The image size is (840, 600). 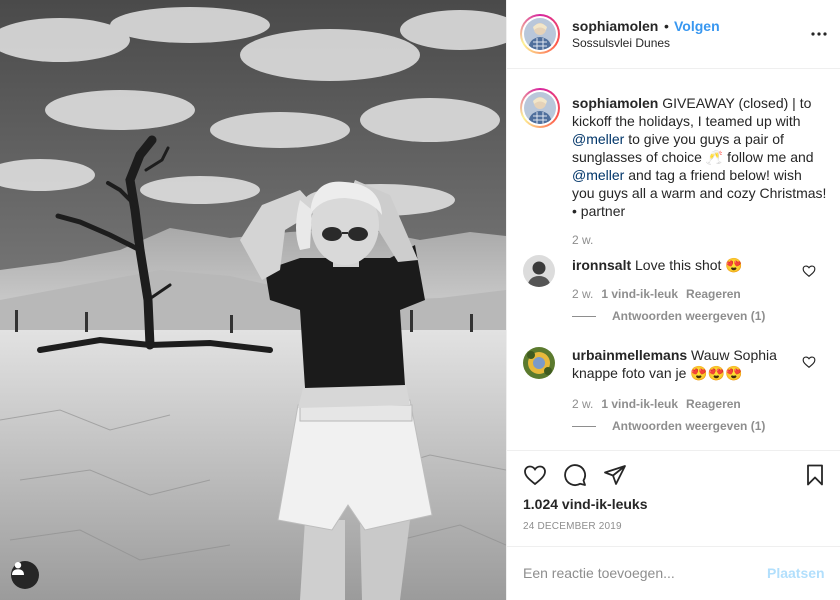 What do you see at coordinates (572, 526) in the screenshot?
I see `post-date: 24 DECEMBER 2019` at bounding box center [572, 526].